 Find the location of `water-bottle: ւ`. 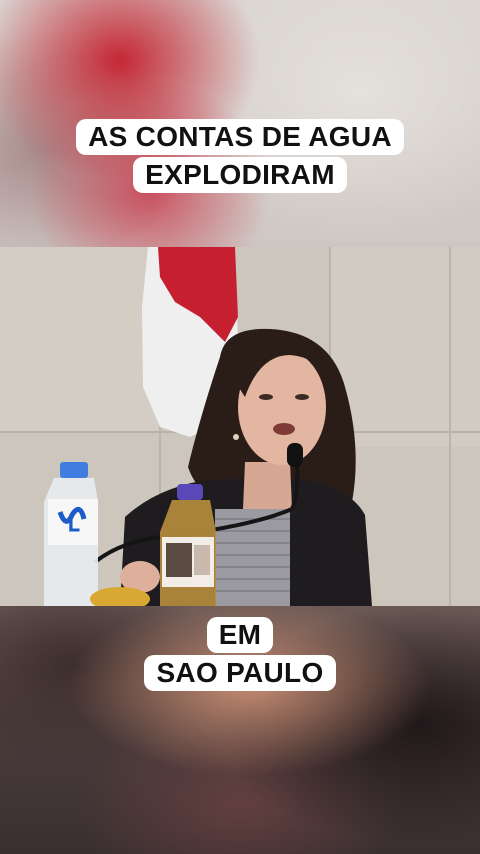

water-bottle: ւ is located at coordinates (71, 534).